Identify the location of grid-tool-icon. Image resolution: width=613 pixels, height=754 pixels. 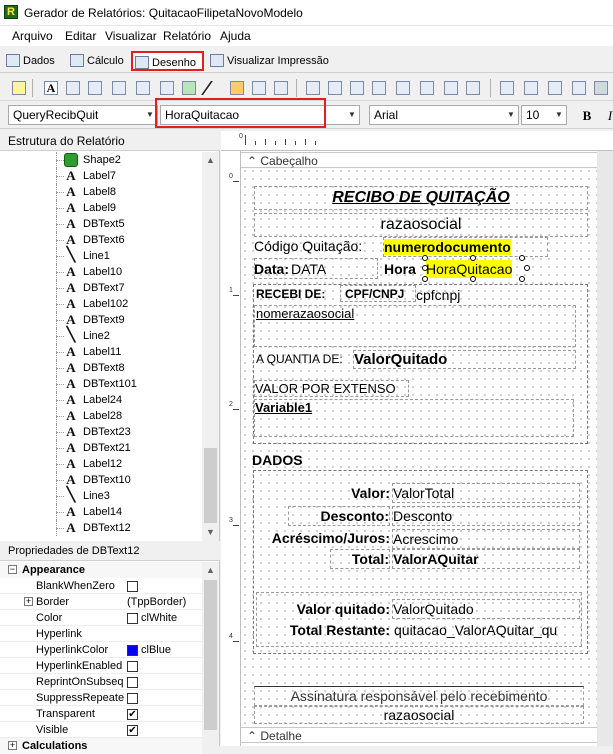
(281, 88).